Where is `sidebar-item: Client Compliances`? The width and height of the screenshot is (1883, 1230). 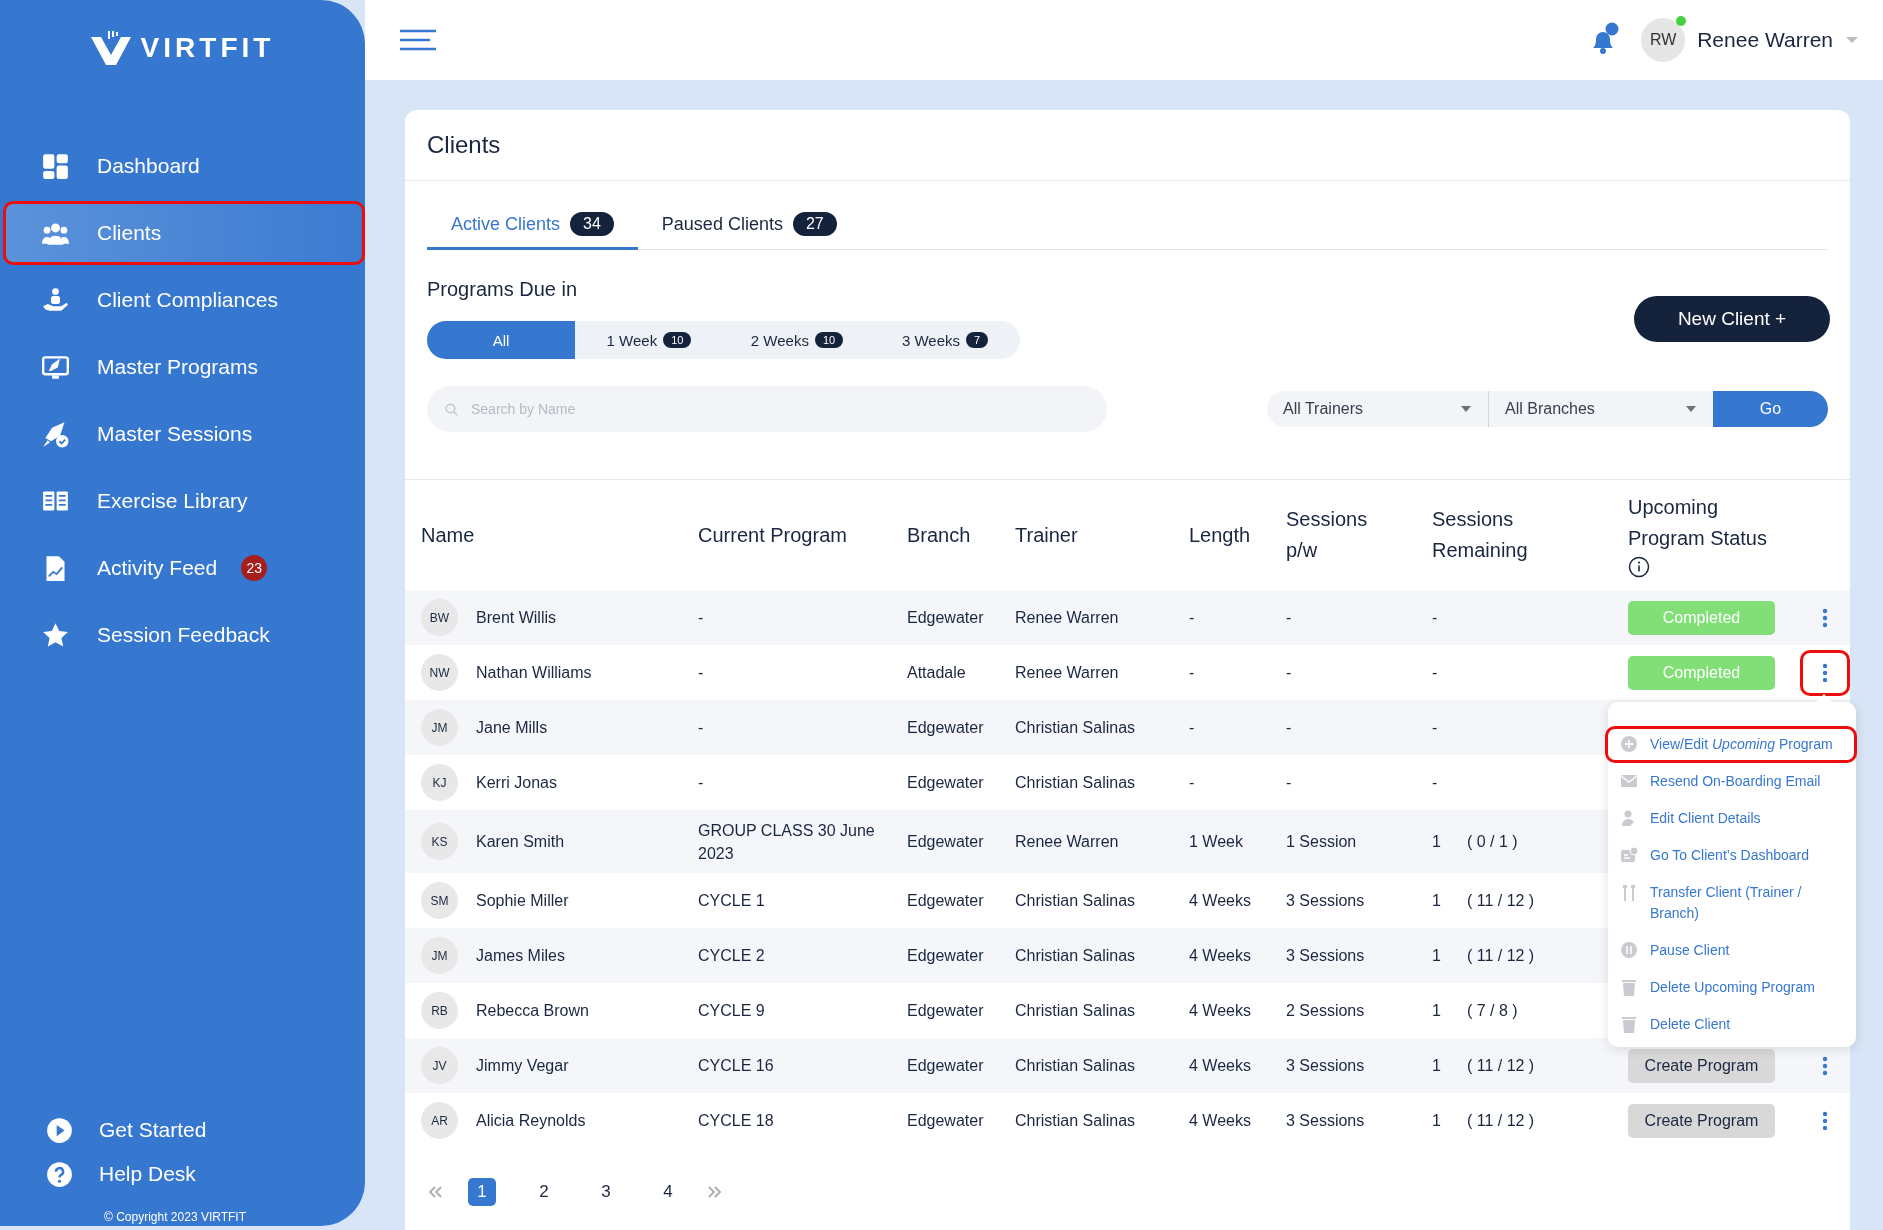 sidebar-item: Client Compliances is located at coordinates (184, 300).